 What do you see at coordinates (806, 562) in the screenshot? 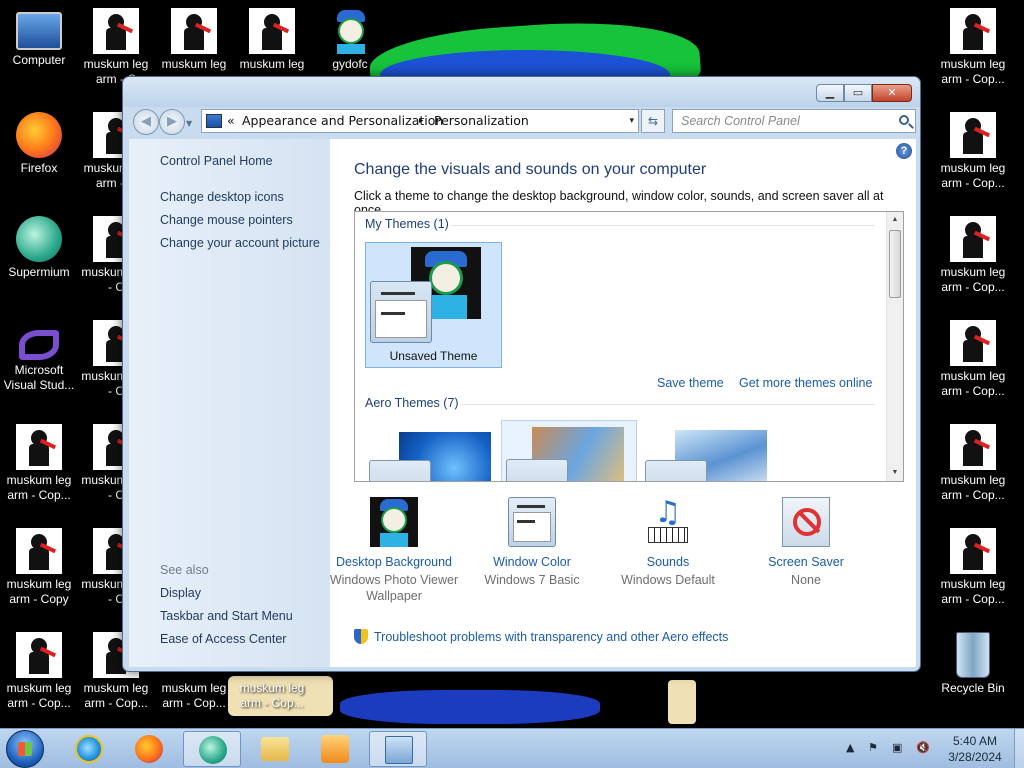
I see `setting-title: Screen Saver` at bounding box center [806, 562].